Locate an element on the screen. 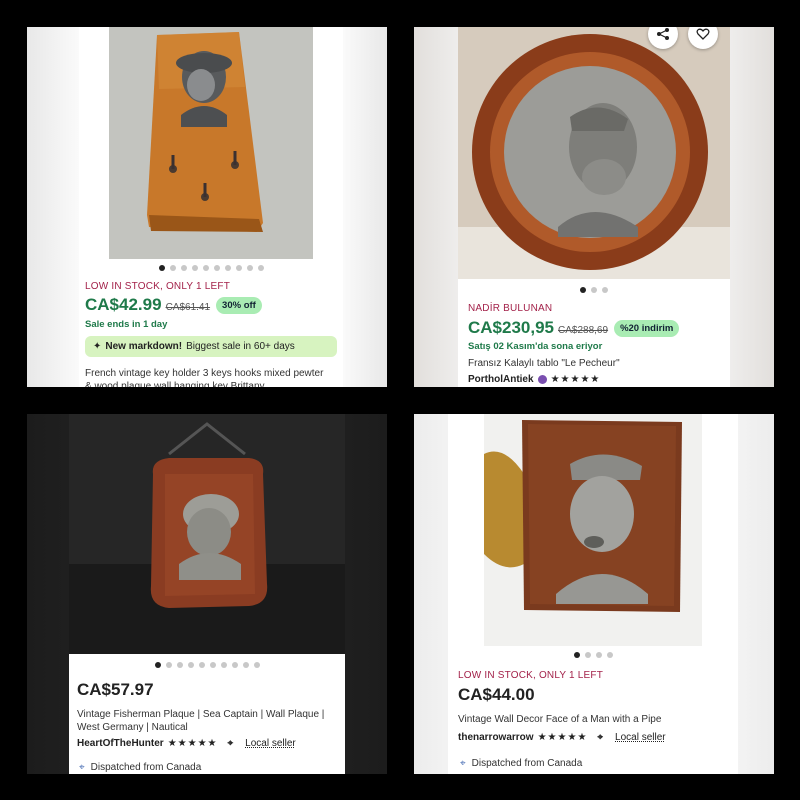 The width and height of the screenshot is (800, 800). seller-name: PortholAntiek is located at coordinates (501, 379).